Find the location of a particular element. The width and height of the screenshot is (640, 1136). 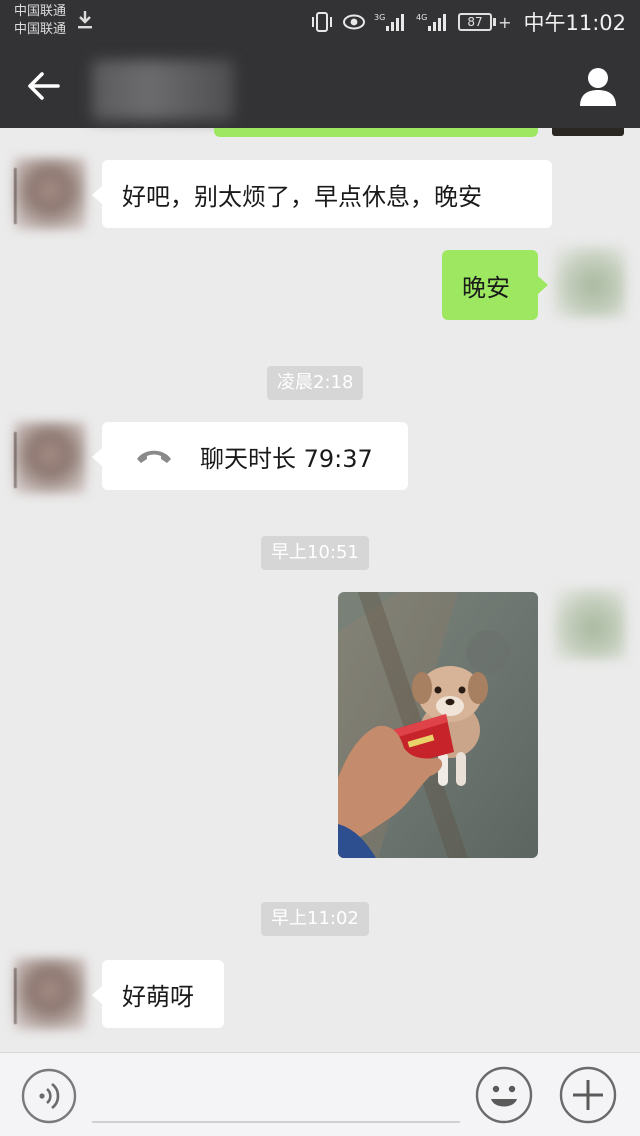

call-record-bubble: 聊天时长 79:37 is located at coordinates (250, 456).